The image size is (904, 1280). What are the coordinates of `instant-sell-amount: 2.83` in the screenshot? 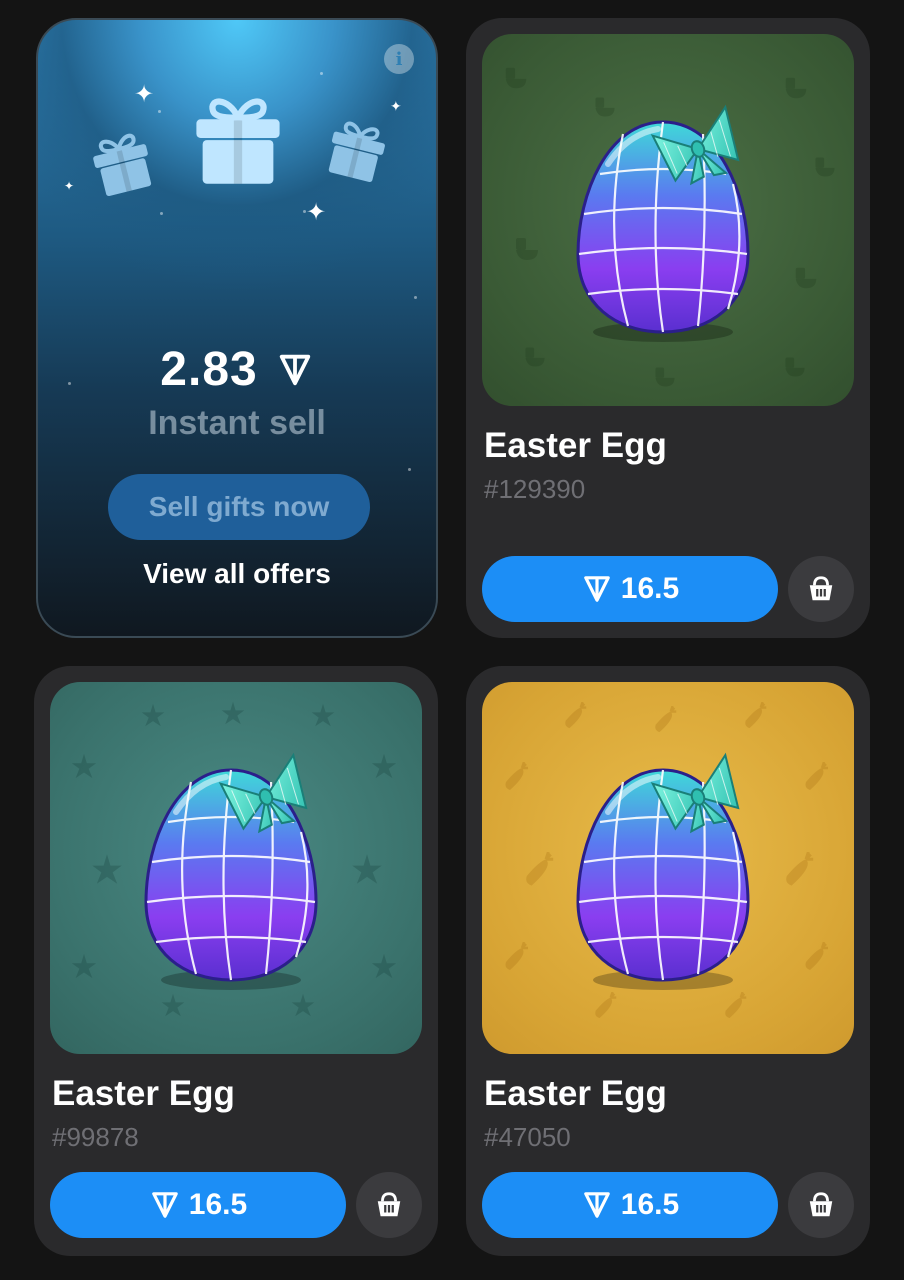 It's located at (209, 369).